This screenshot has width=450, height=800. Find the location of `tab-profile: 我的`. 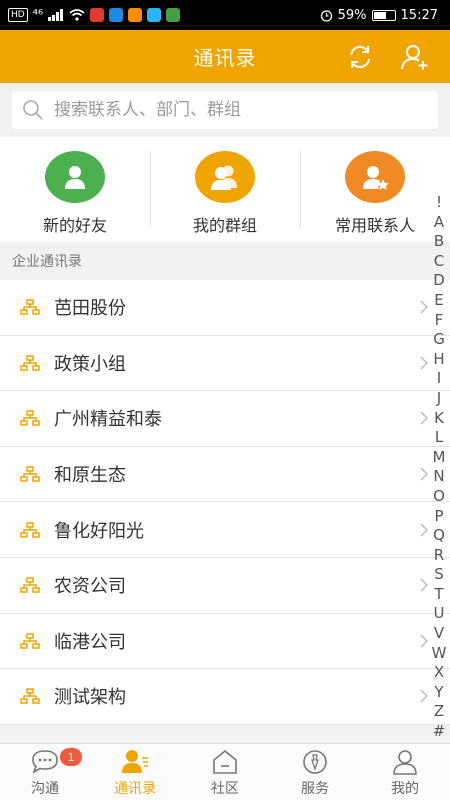

tab-profile: 我的 is located at coordinates (405, 772).